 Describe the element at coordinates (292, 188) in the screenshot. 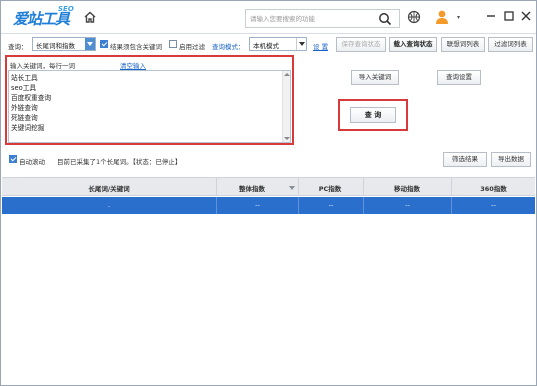

I see `sort-desc-icon` at that location.